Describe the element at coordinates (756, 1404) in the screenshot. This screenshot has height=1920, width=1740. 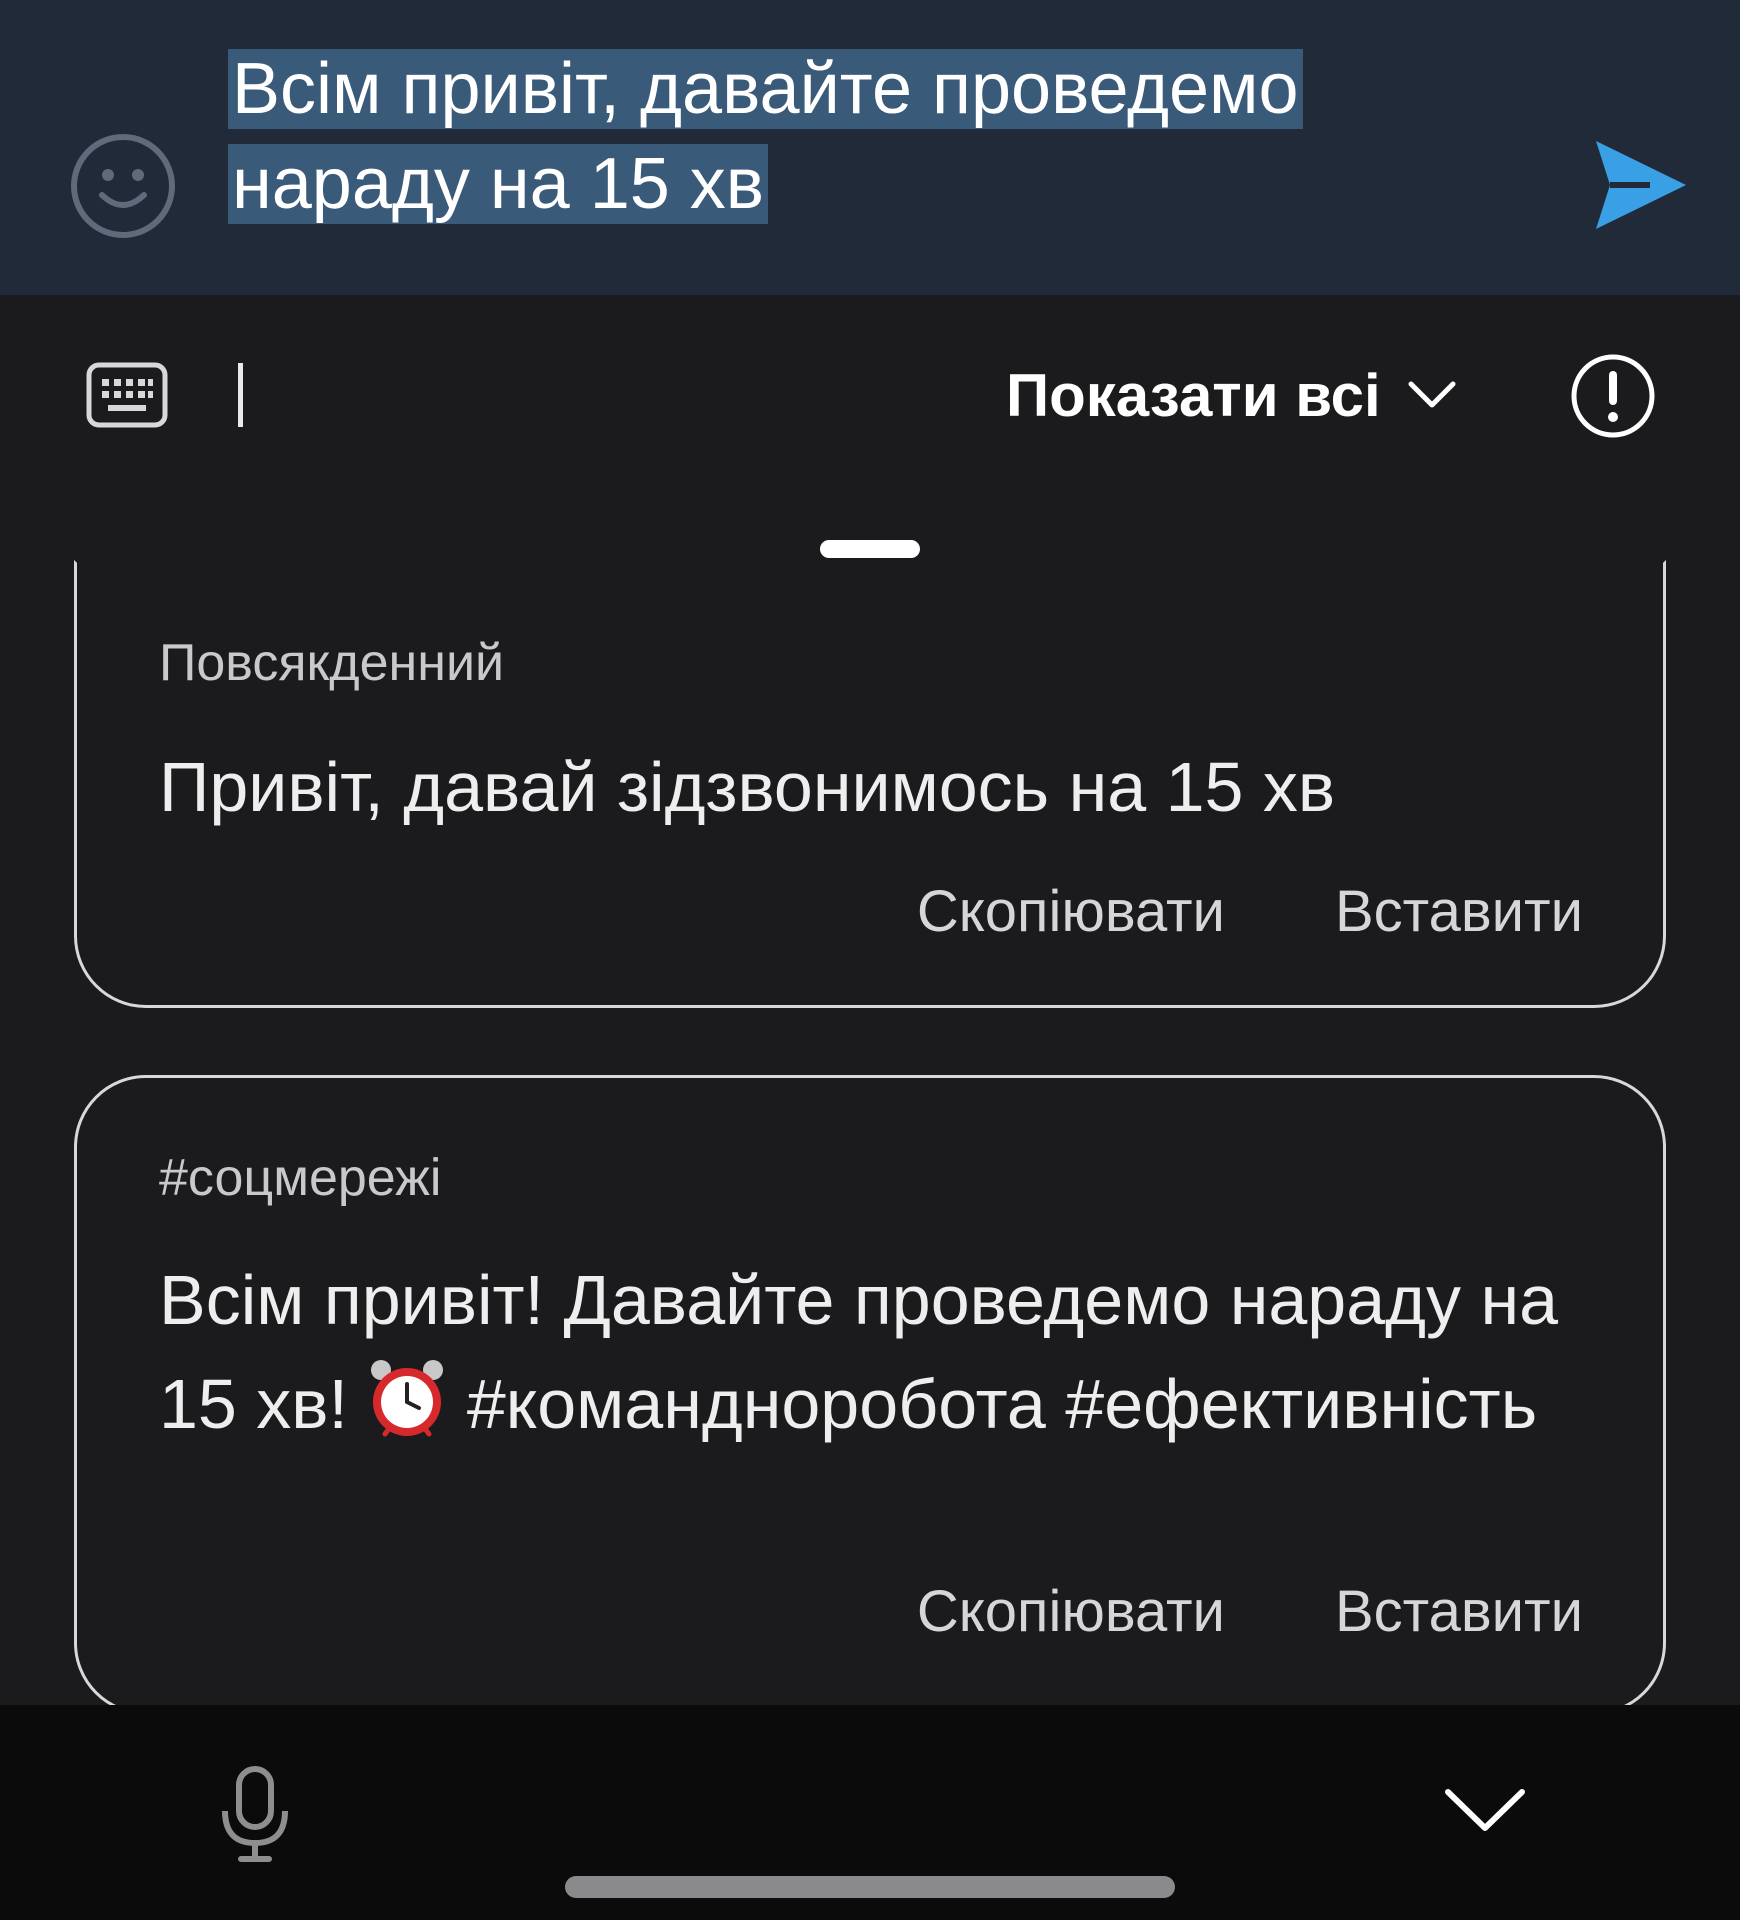
I see `hashtag-teamwork: #командноробота` at that location.